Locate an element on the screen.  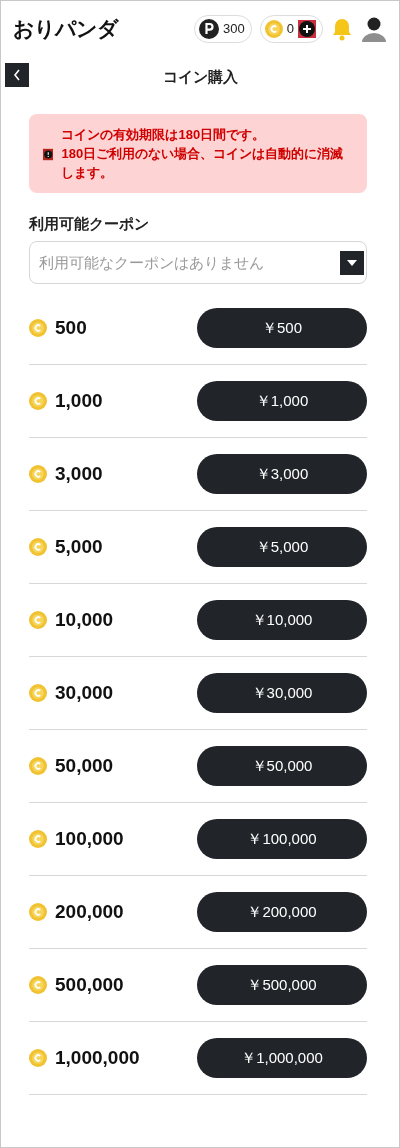
coin-amount: 1,000,000 is located at coordinates (97, 1057).